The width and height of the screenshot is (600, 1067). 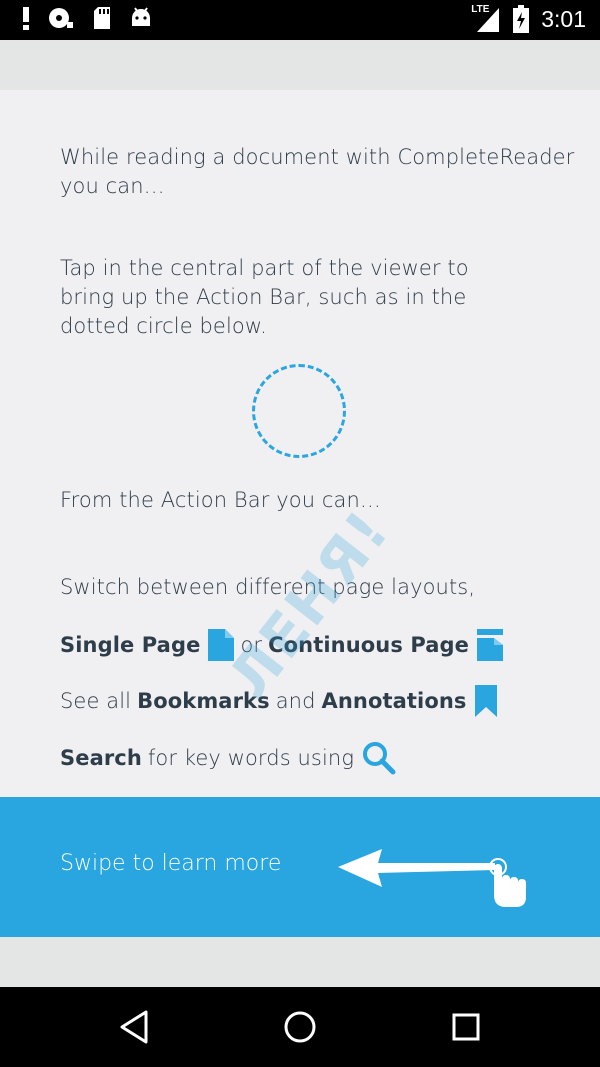 I want to click on watermark: ЛЕНЯ!, so click(x=308, y=604).